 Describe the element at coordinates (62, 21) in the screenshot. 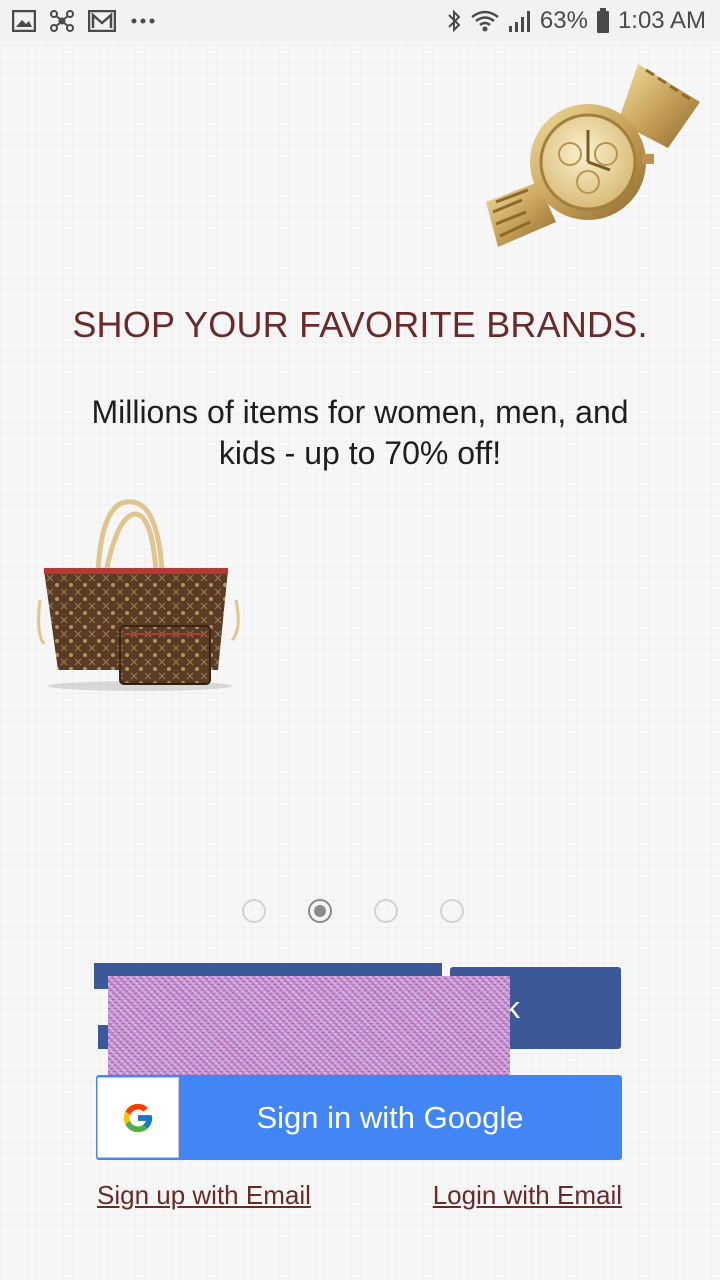

I see `network-icon` at that location.